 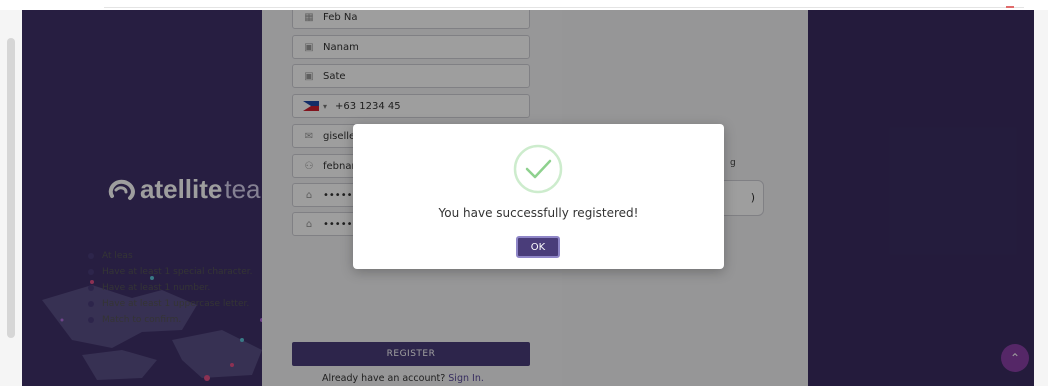 What do you see at coordinates (538, 169) in the screenshot?
I see `success-check-icon` at bounding box center [538, 169].